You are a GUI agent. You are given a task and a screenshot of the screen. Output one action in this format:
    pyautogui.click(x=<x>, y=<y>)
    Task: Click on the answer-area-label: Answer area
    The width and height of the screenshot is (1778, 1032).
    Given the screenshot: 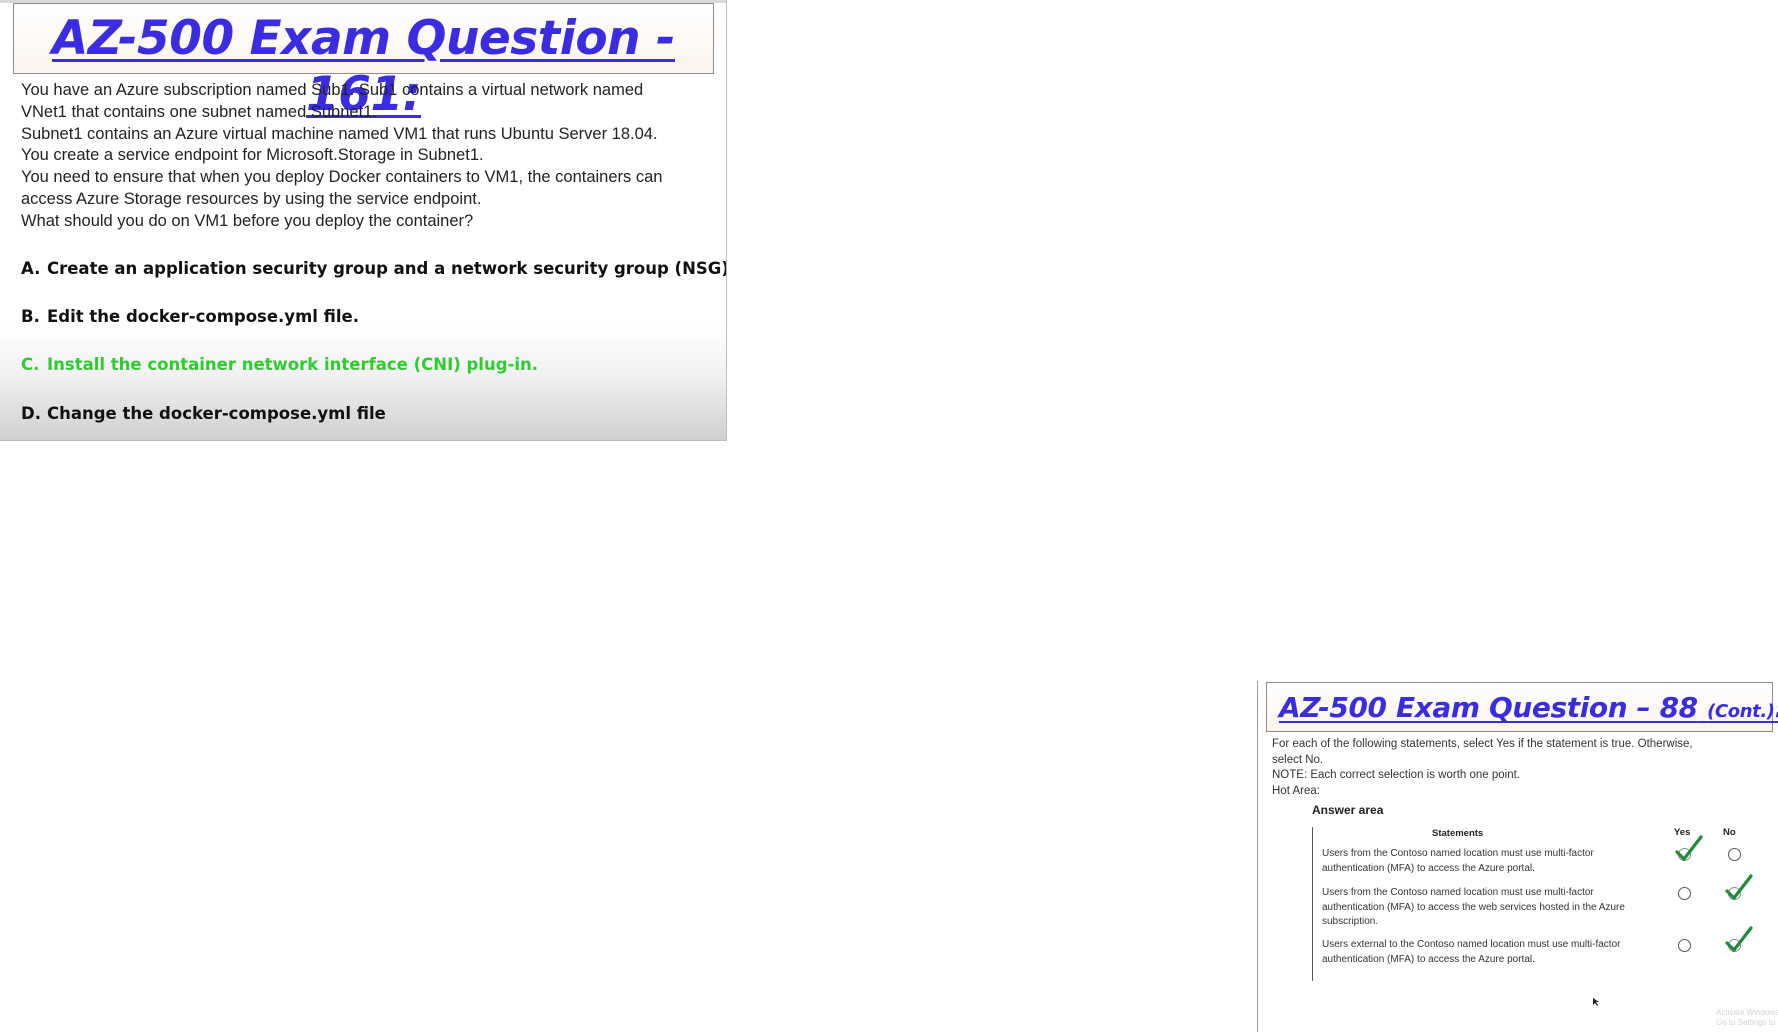 What is the action you would take?
    pyautogui.click(x=1348, y=810)
    